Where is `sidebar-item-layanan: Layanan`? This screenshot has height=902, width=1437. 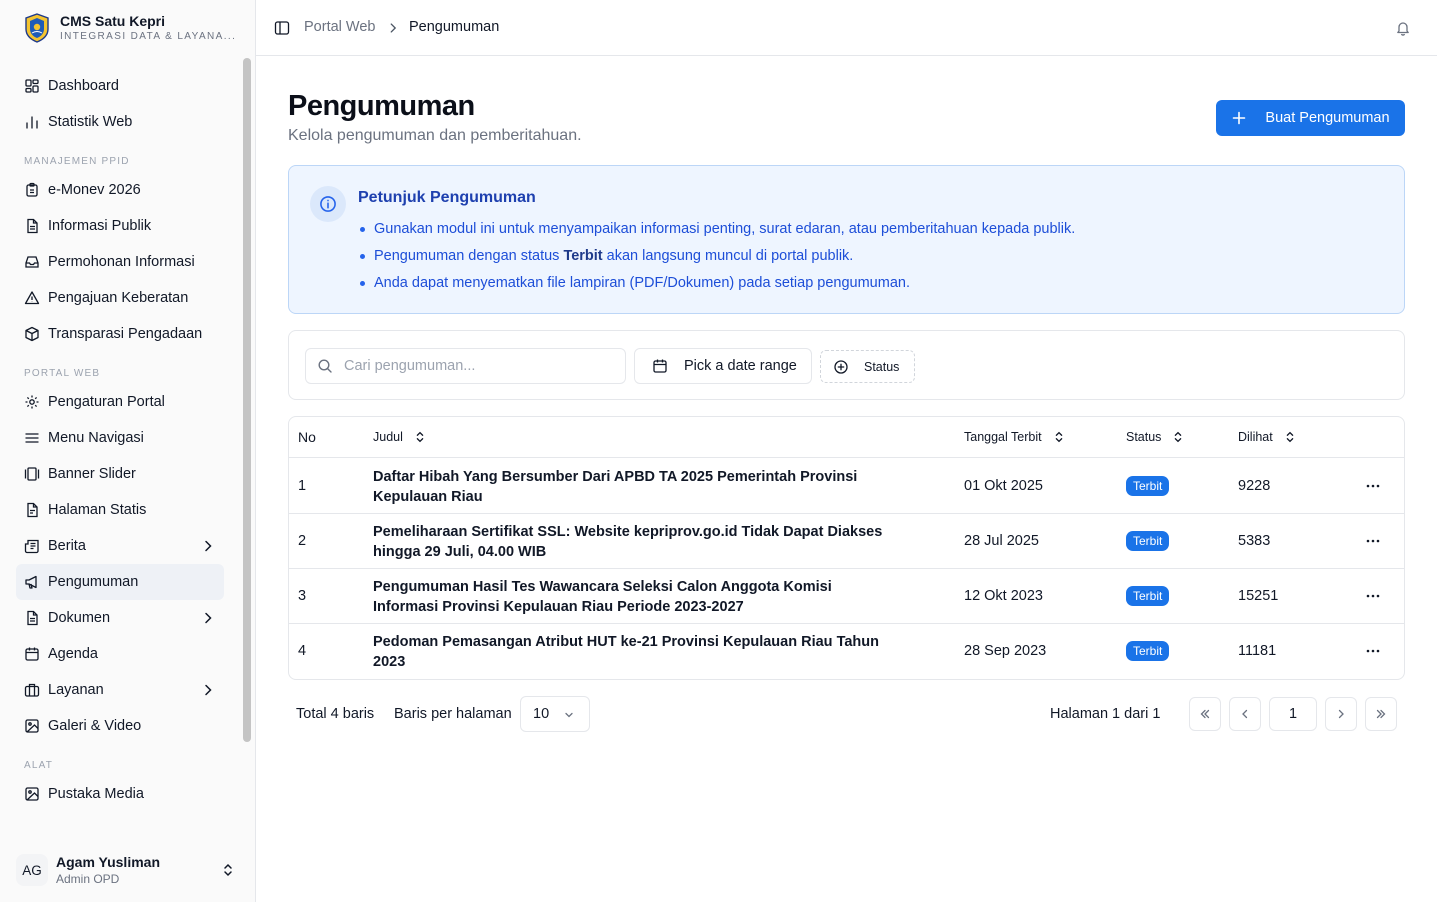 sidebar-item-layanan: Layanan is located at coordinates (120, 690).